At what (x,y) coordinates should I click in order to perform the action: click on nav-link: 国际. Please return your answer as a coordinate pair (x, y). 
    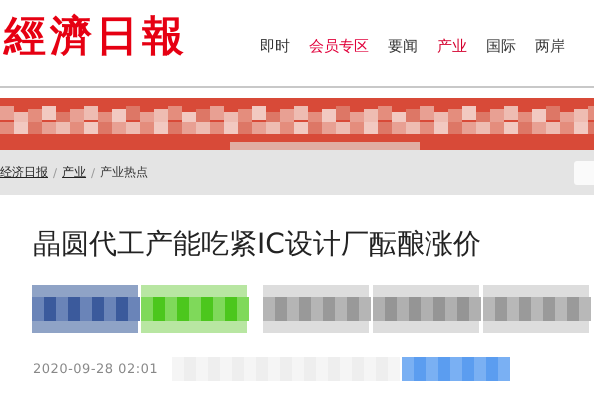
    Looking at the image, I should click on (501, 47).